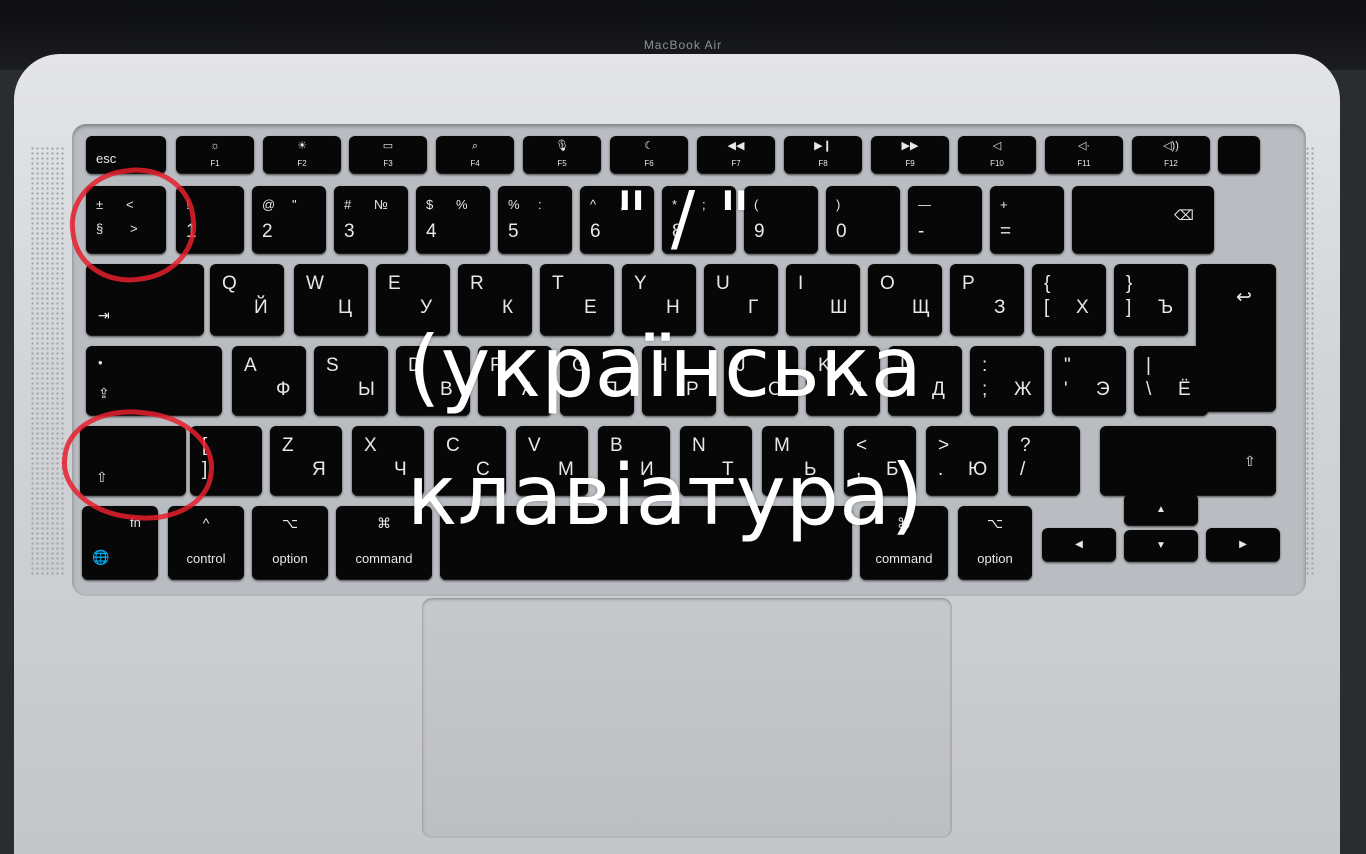 Image resolution: width=1366 pixels, height=854 pixels. I want to click on key-latin-label: I, so click(801, 283).